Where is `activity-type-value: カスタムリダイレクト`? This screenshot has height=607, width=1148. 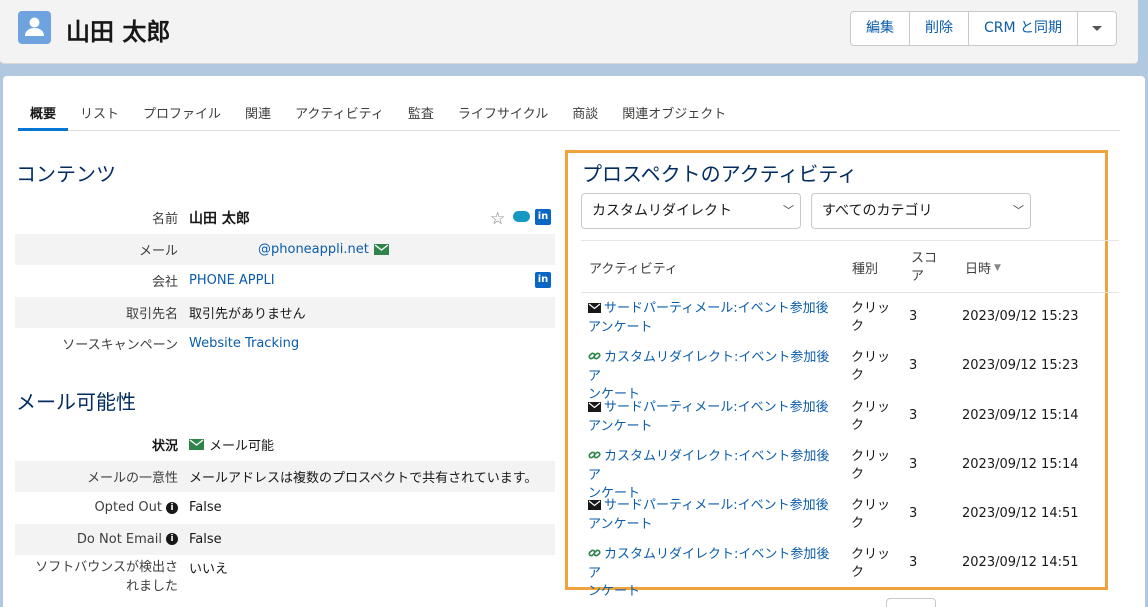
activity-type-value: カスタムリダイレクト is located at coordinates (662, 211).